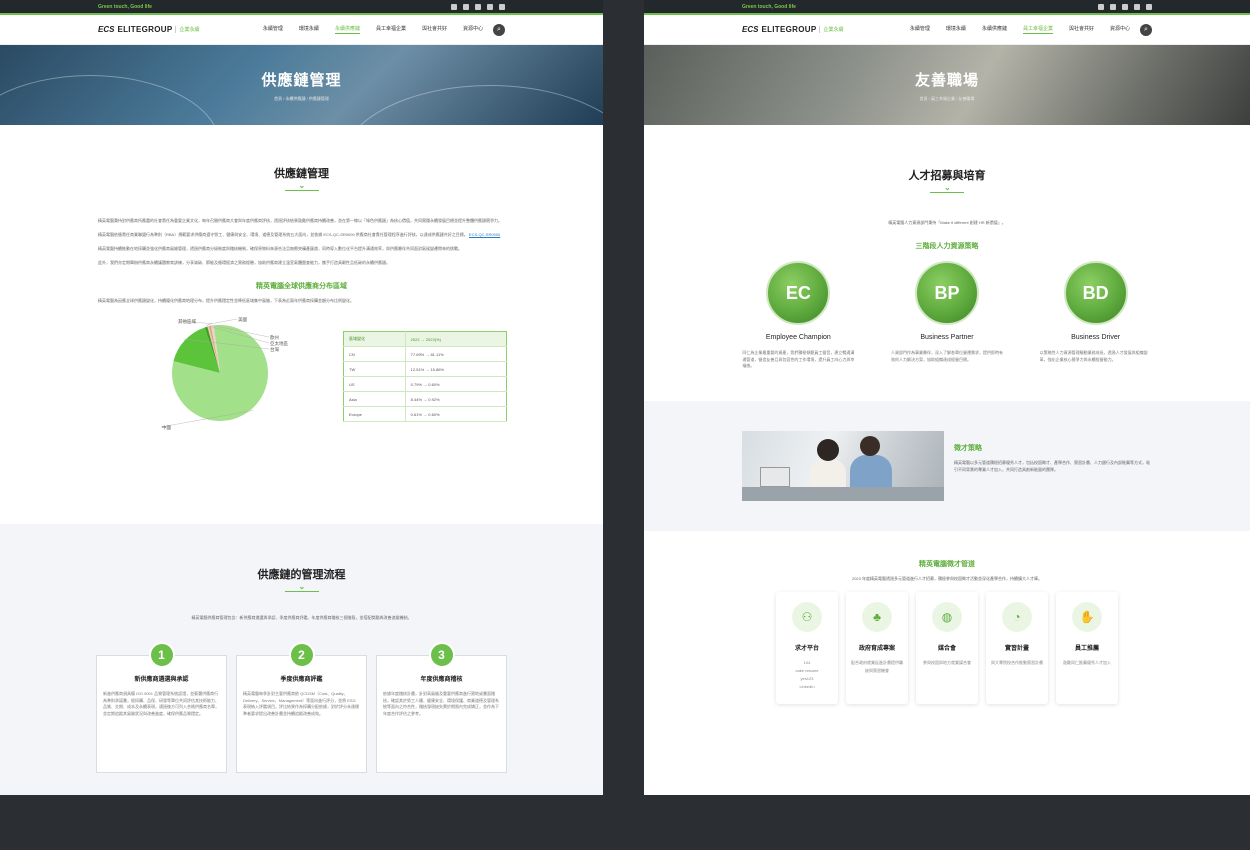 The width and height of the screenshot is (1250, 850). Describe the element at coordinates (223, 321) in the screenshot. I see `pie-leader-line` at that location.